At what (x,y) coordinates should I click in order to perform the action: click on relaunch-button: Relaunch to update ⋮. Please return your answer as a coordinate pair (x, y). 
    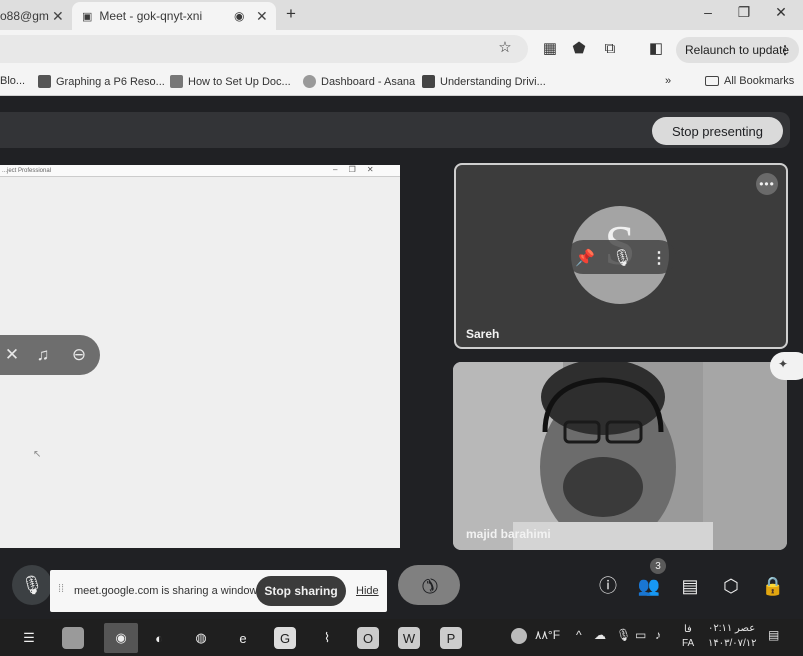
    Looking at the image, I should click on (737, 50).